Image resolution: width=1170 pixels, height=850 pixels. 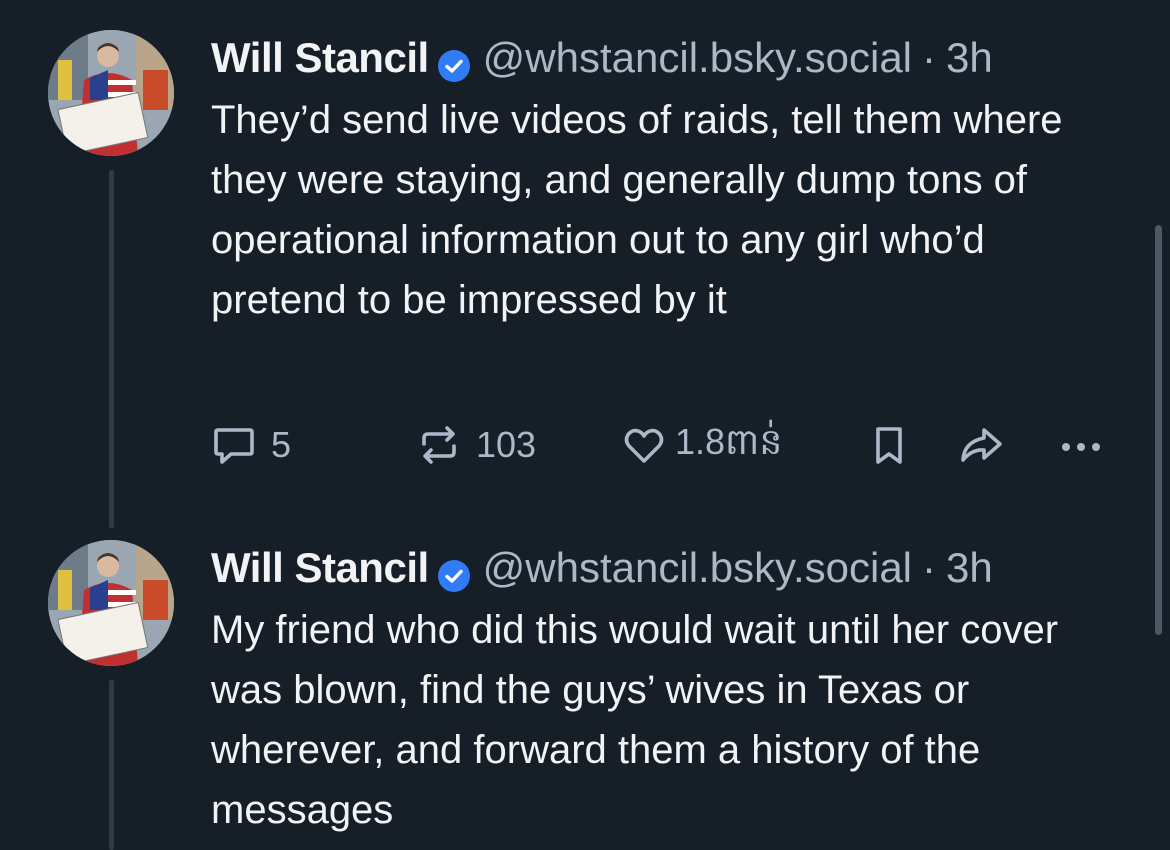 What do you see at coordinates (234, 445) in the screenshot?
I see `speech-bubble-icon` at bounding box center [234, 445].